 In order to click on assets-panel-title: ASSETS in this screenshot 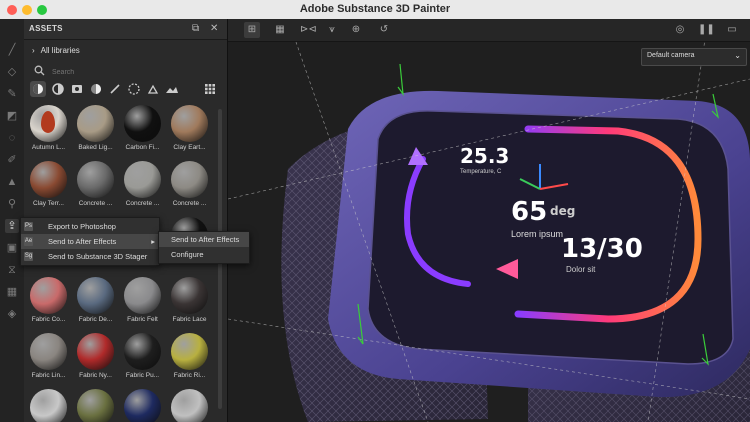, I will do `click(46, 28)`.